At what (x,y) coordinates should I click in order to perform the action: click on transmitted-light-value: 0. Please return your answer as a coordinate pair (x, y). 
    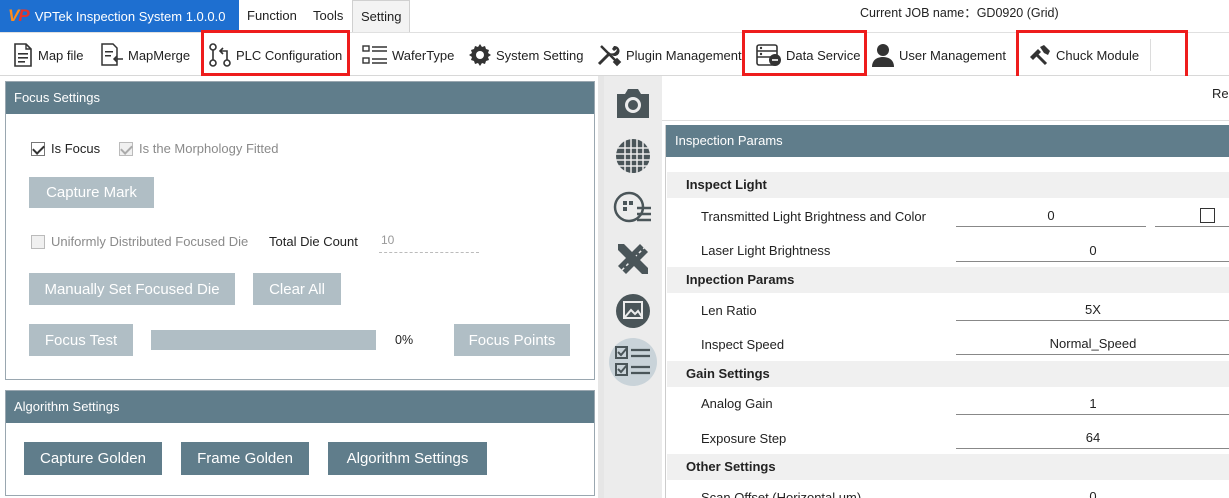
    Looking at the image, I should click on (1051, 217).